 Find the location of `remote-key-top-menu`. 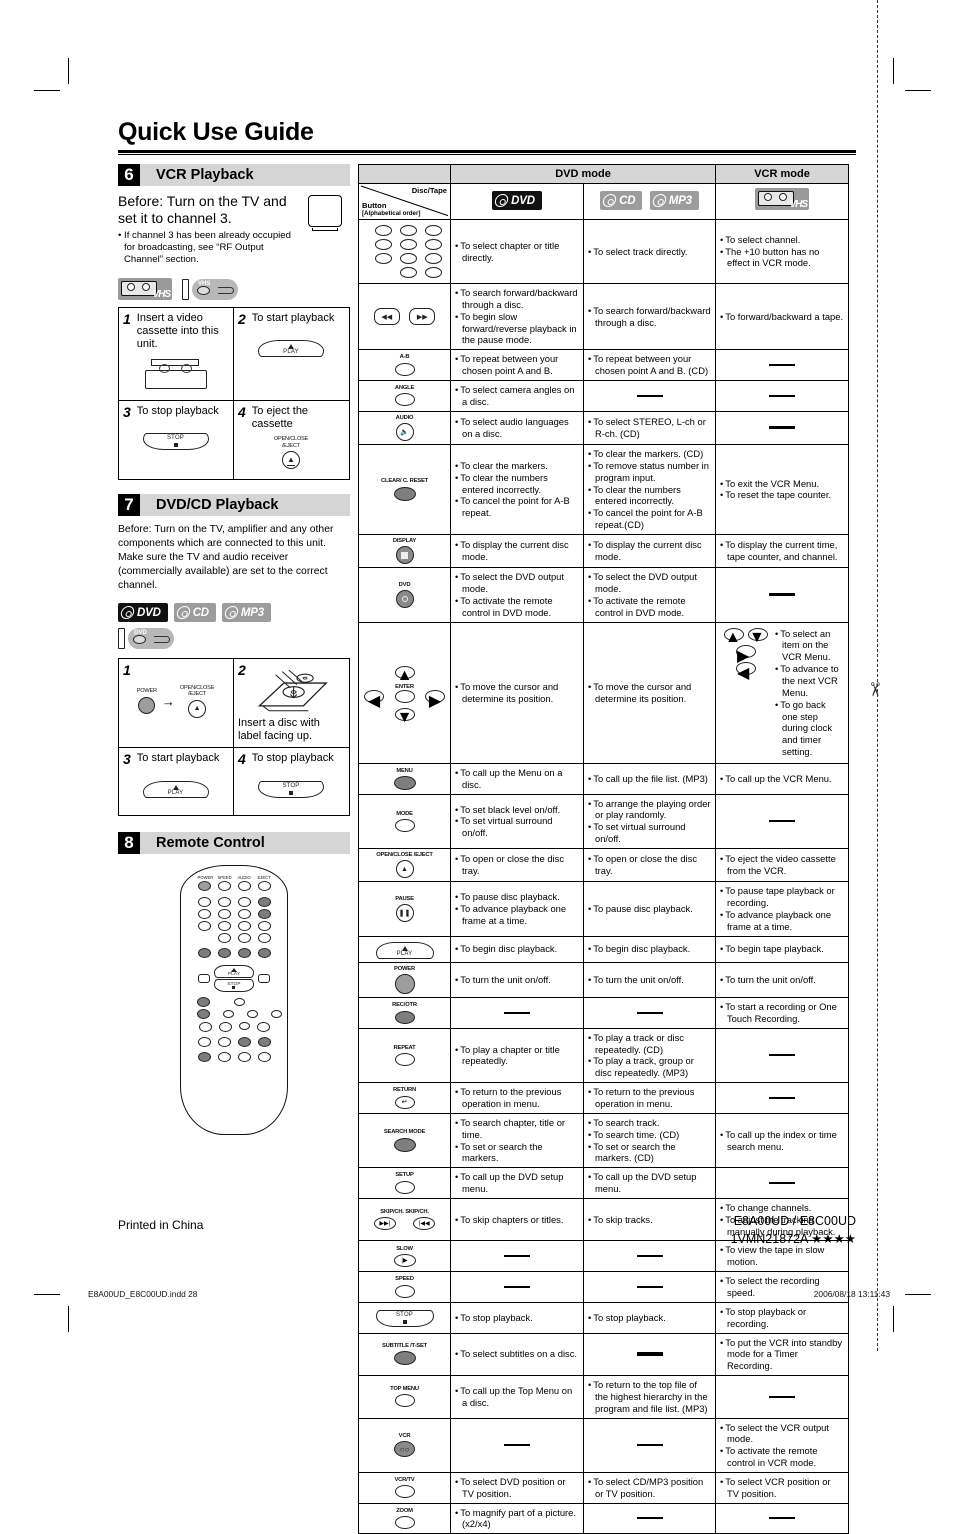

remote-key-top-menu is located at coordinates (225, 1027).